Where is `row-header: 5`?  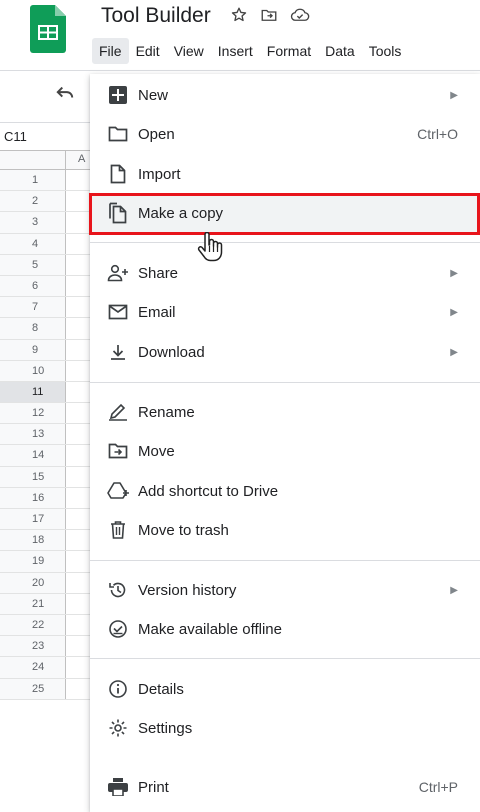
row-header: 5 is located at coordinates (33, 264).